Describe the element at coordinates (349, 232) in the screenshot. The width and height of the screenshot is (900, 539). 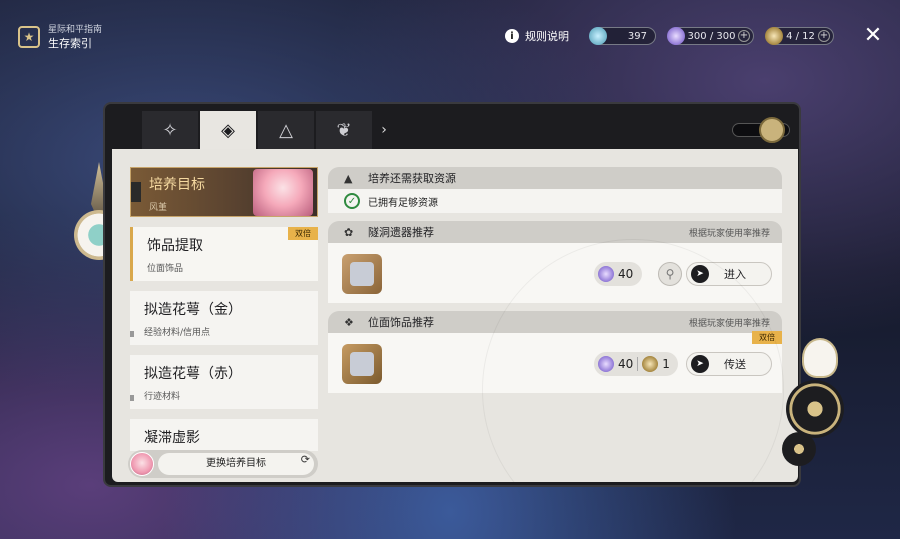
I see `relic-set-icon: ✿` at that location.